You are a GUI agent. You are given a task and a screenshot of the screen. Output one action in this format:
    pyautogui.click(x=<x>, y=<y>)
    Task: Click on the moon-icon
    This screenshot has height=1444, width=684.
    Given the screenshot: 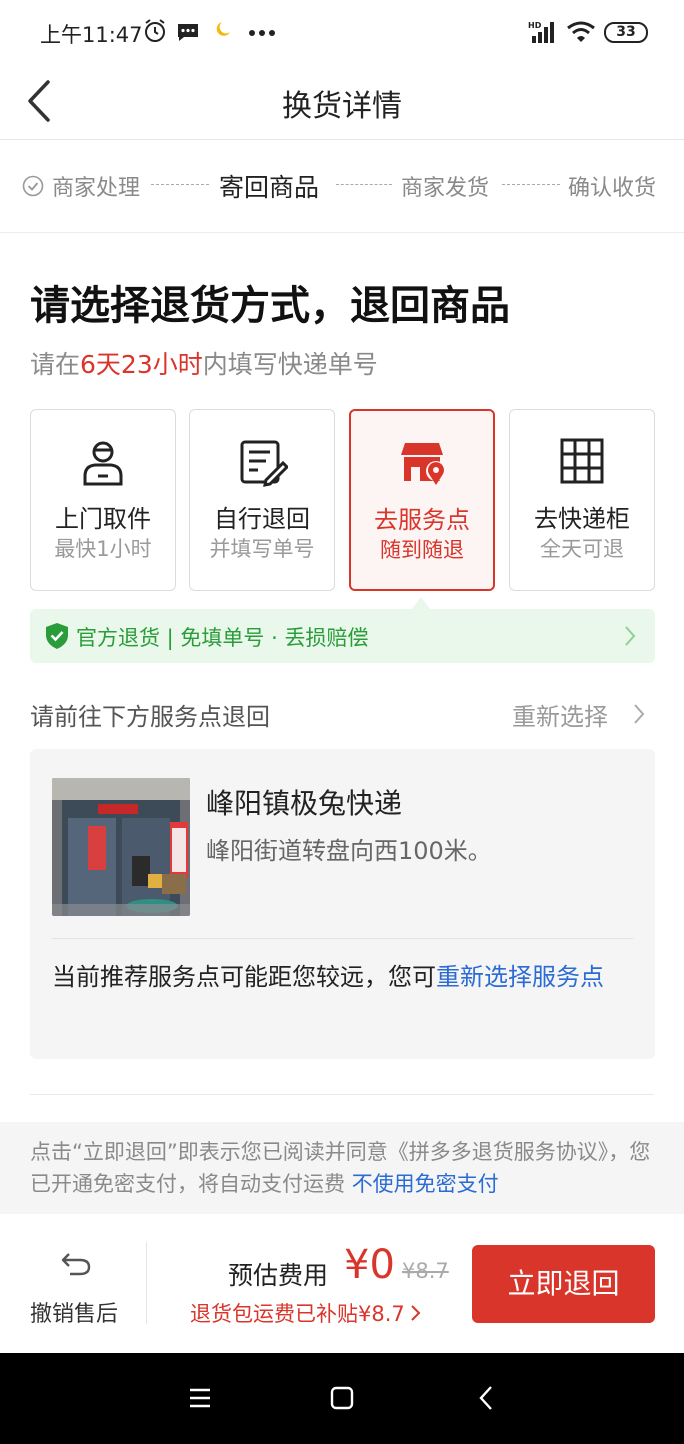 What is the action you would take?
    pyautogui.click(x=223, y=29)
    